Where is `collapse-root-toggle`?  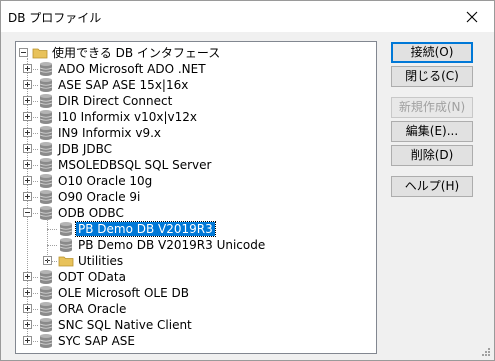 collapse-root-toggle is located at coordinates (23, 52).